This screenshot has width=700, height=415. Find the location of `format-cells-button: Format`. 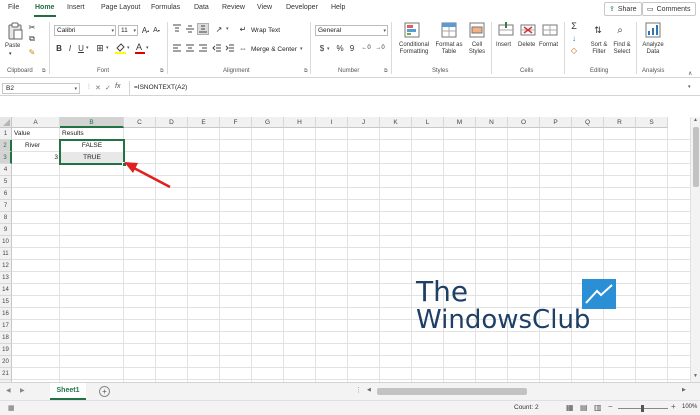

format-cells-button: Format is located at coordinates (548, 45).